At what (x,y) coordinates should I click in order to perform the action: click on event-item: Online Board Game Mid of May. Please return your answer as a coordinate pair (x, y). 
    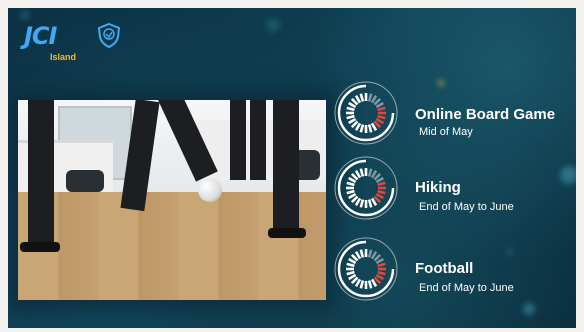
    Looking at the image, I should click on (453, 114).